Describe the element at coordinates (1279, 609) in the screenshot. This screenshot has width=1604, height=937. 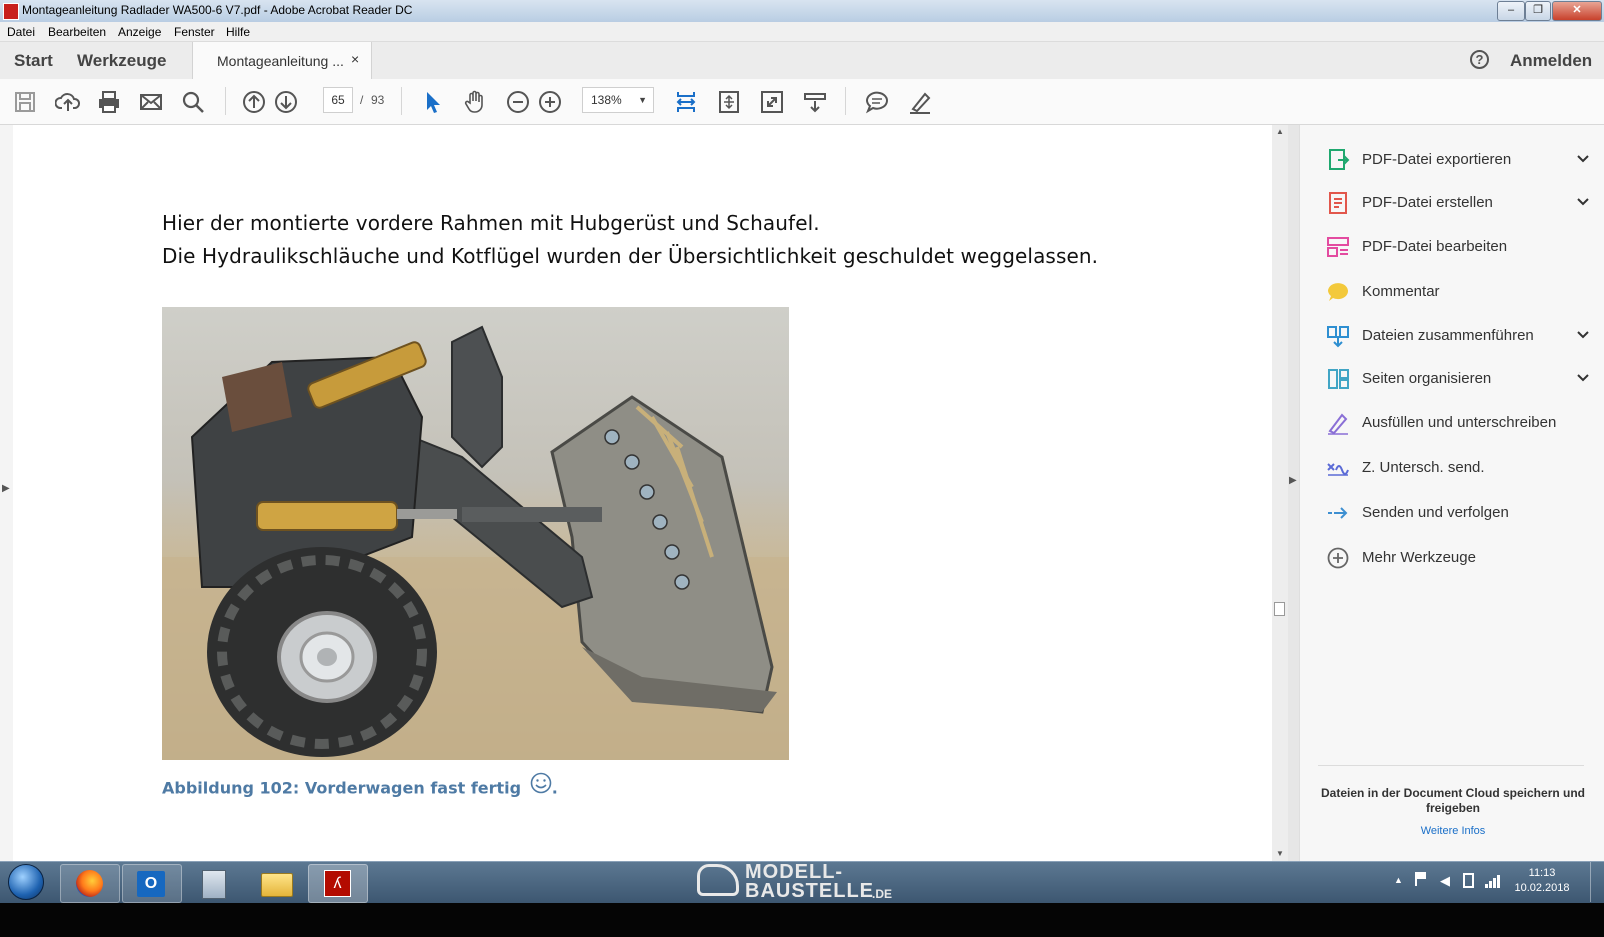
I see `scroll-thumb` at that location.